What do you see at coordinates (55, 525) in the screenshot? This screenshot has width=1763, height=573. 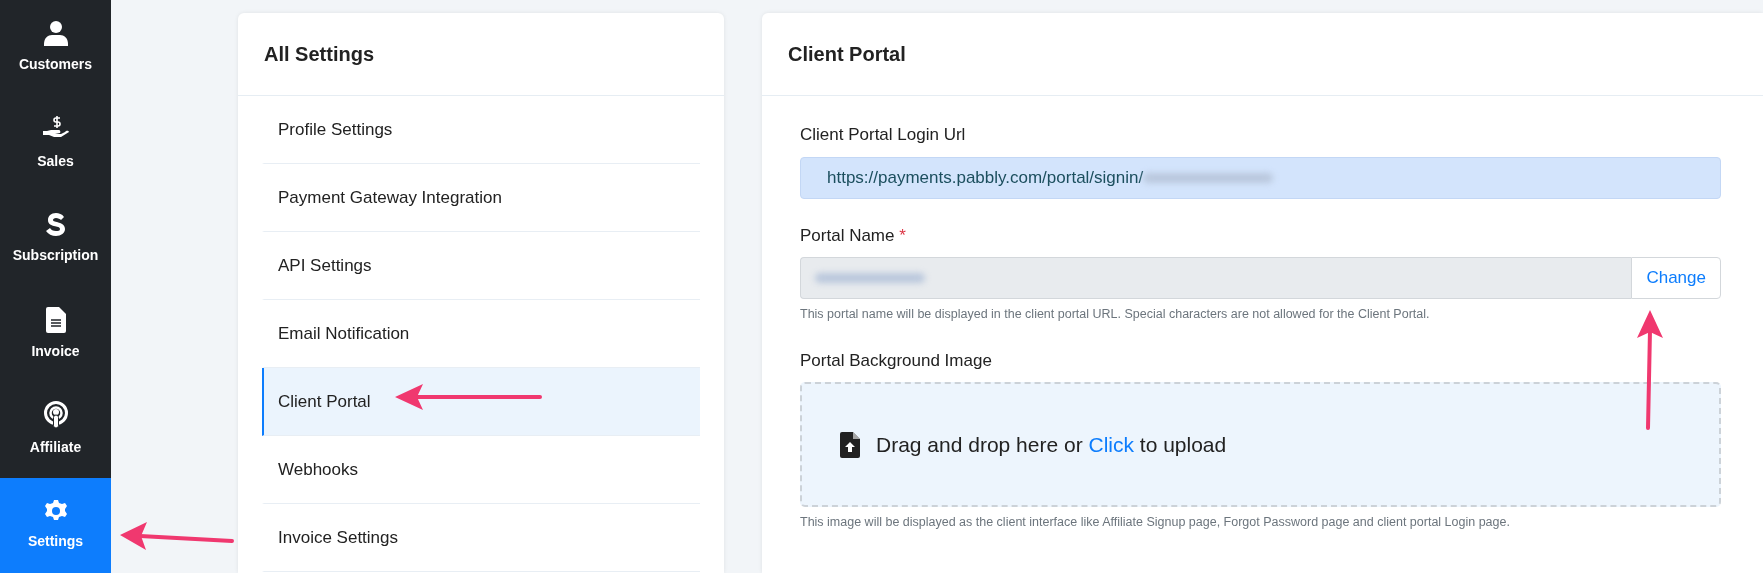 I see `sidebar-item: Settings` at bounding box center [55, 525].